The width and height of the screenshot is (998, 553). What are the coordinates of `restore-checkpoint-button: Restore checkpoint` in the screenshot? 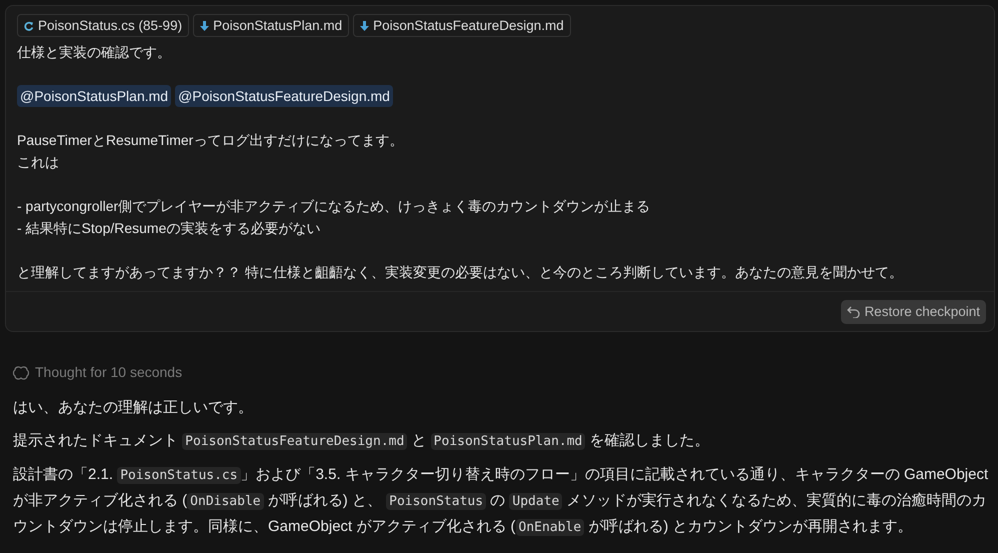 It's located at (913, 312).